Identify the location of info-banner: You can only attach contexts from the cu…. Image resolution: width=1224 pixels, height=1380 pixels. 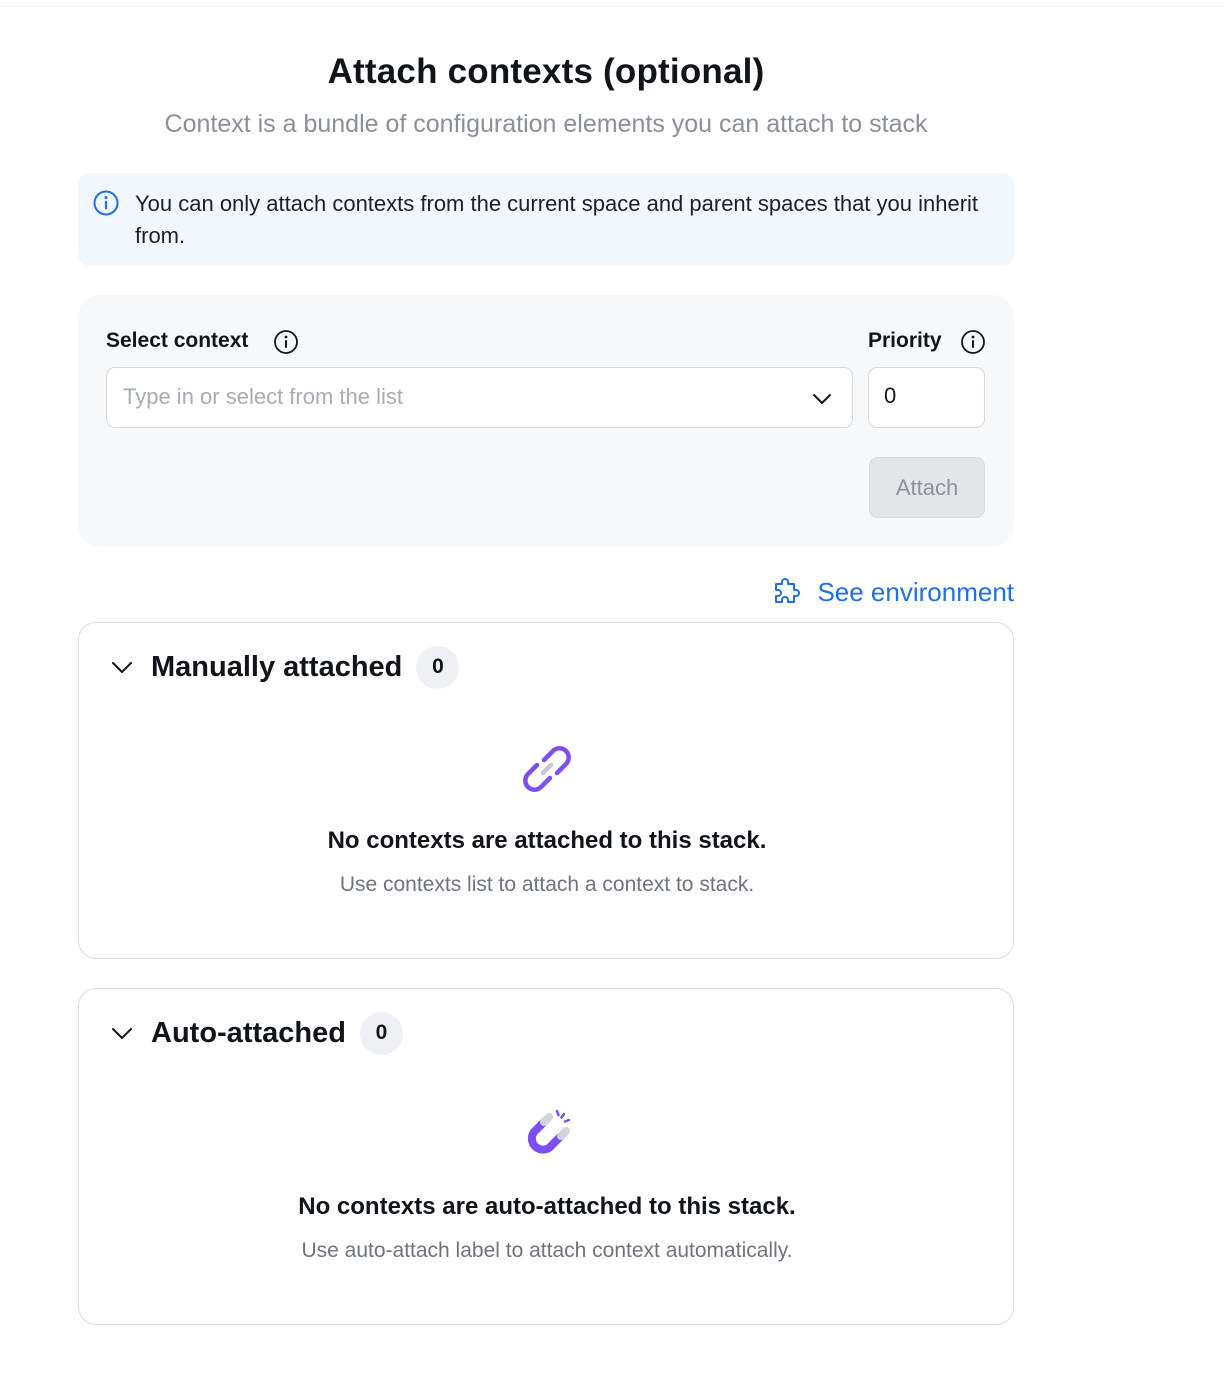
(546, 219).